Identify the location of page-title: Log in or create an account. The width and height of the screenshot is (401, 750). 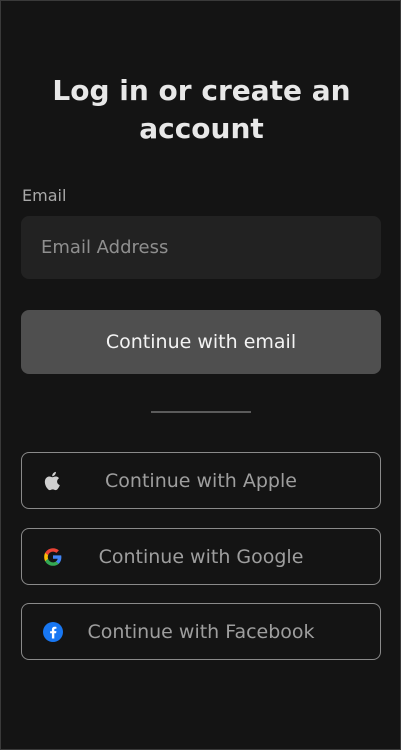
(201, 109).